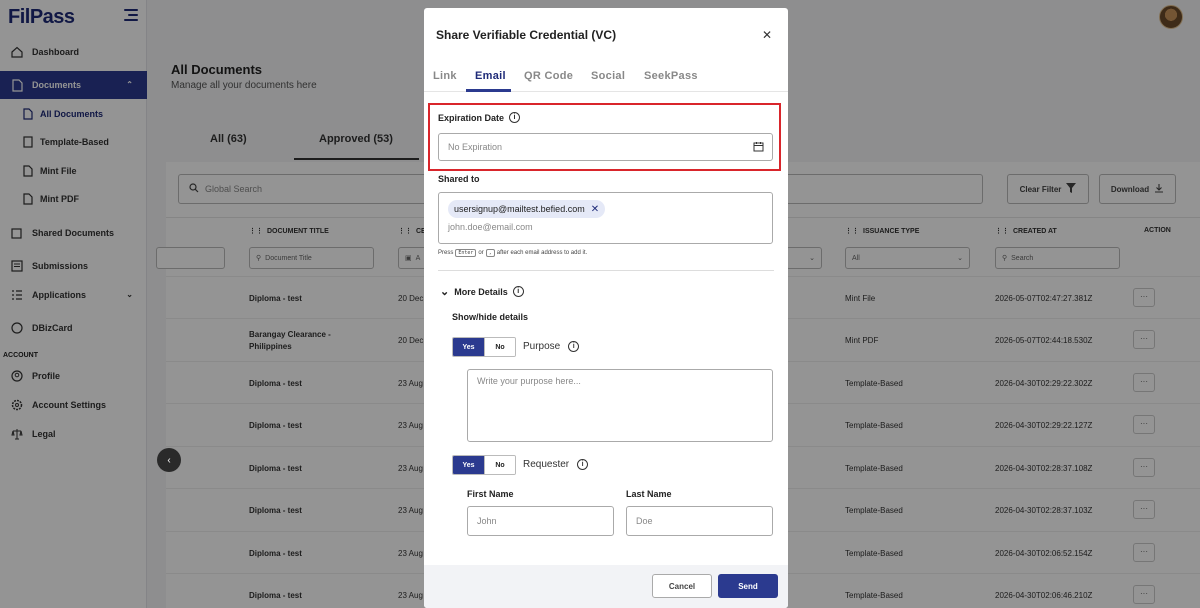 The height and width of the screenshot is (608, 1200). I want to click on send-button: Send, so click(748, 586).